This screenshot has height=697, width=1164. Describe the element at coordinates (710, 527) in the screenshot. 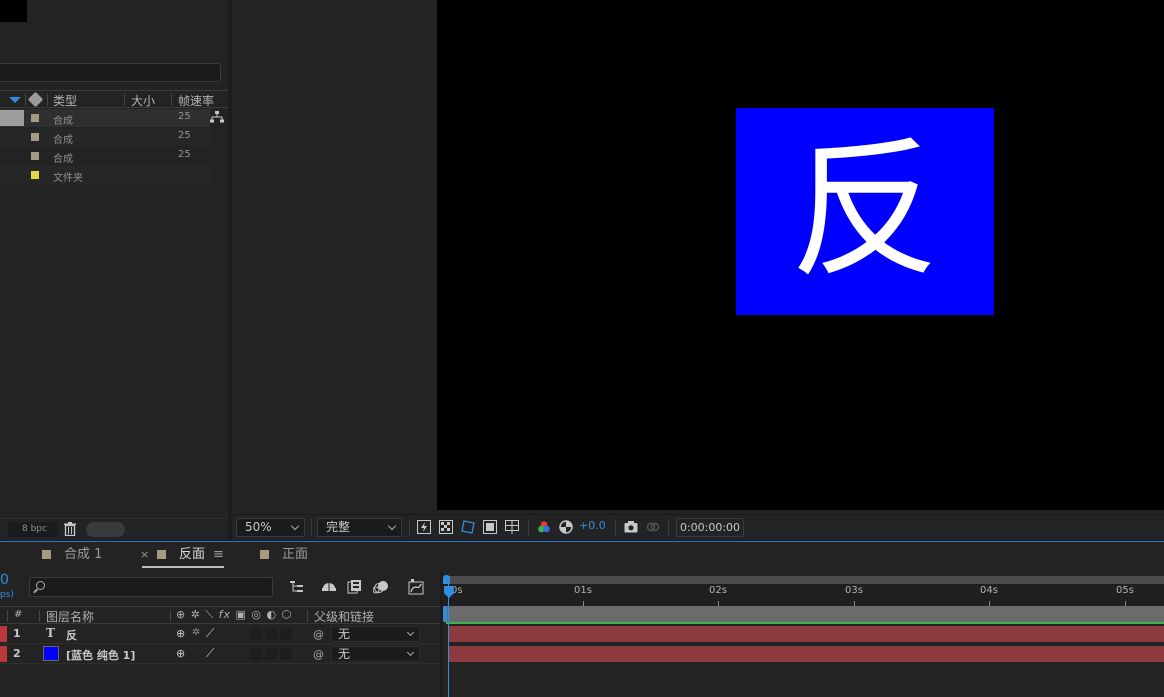

I see `current-time-display: 0:00:00:00` at that location.